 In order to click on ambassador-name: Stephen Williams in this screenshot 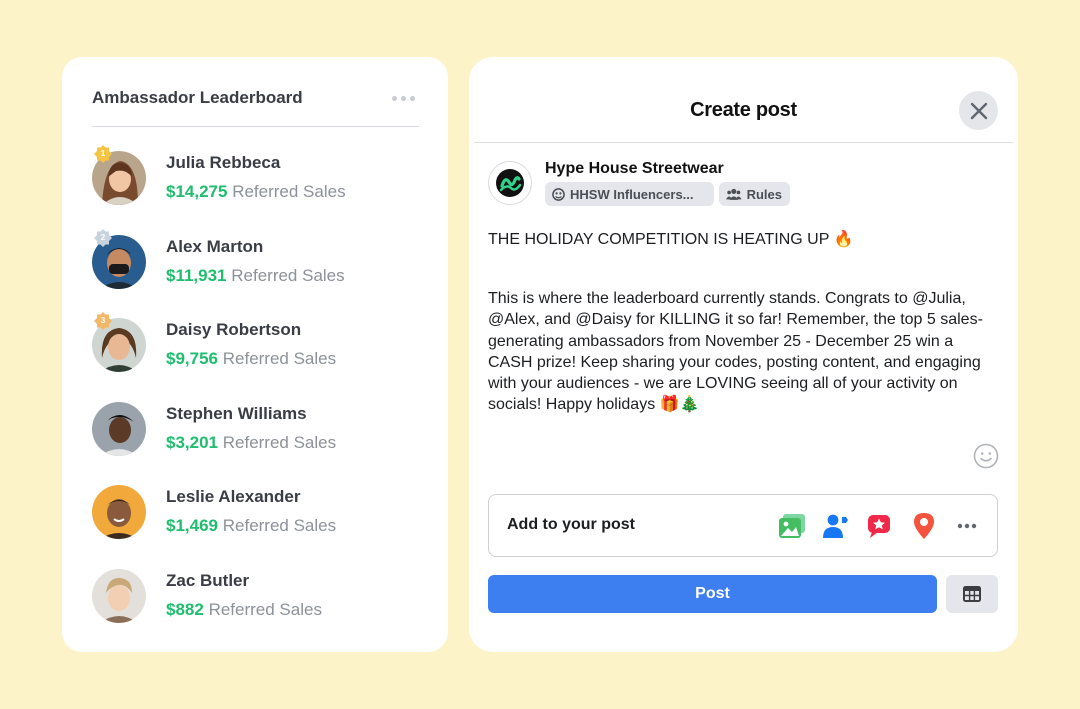, I will do `click(236, 413)`.